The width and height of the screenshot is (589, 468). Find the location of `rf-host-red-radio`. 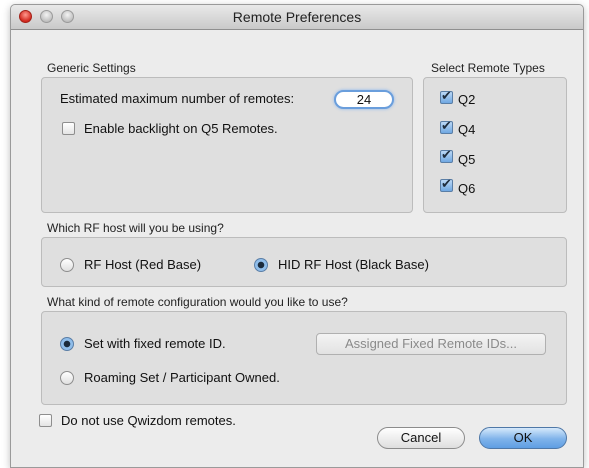

rf-host-red-radio is located at coordinates (67, 265).